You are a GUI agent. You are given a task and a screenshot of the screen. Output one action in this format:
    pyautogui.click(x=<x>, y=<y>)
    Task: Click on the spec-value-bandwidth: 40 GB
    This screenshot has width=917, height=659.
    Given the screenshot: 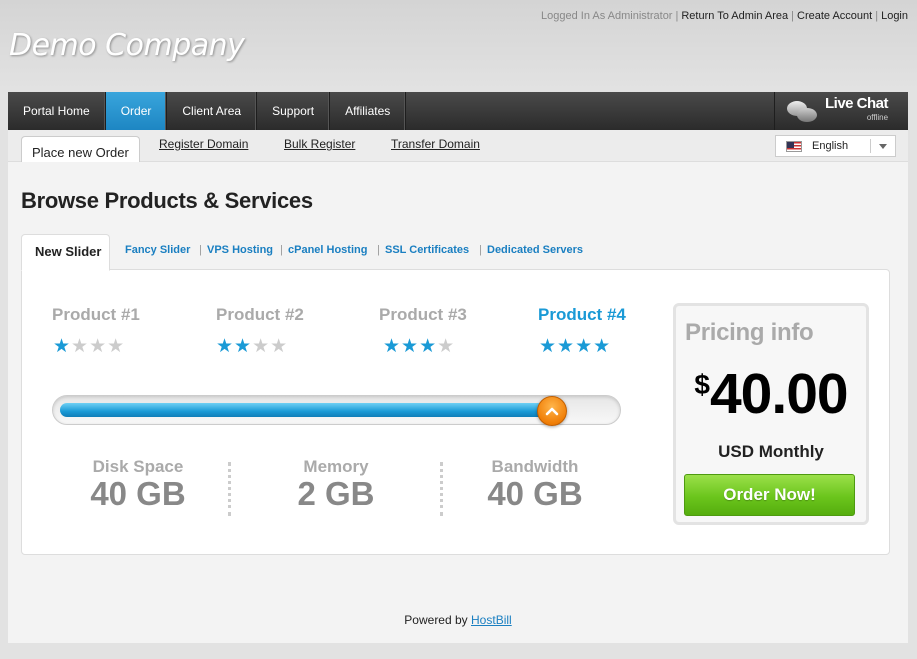 What is the action you would take?
    pyautogui.click(x=535, y=493)
    